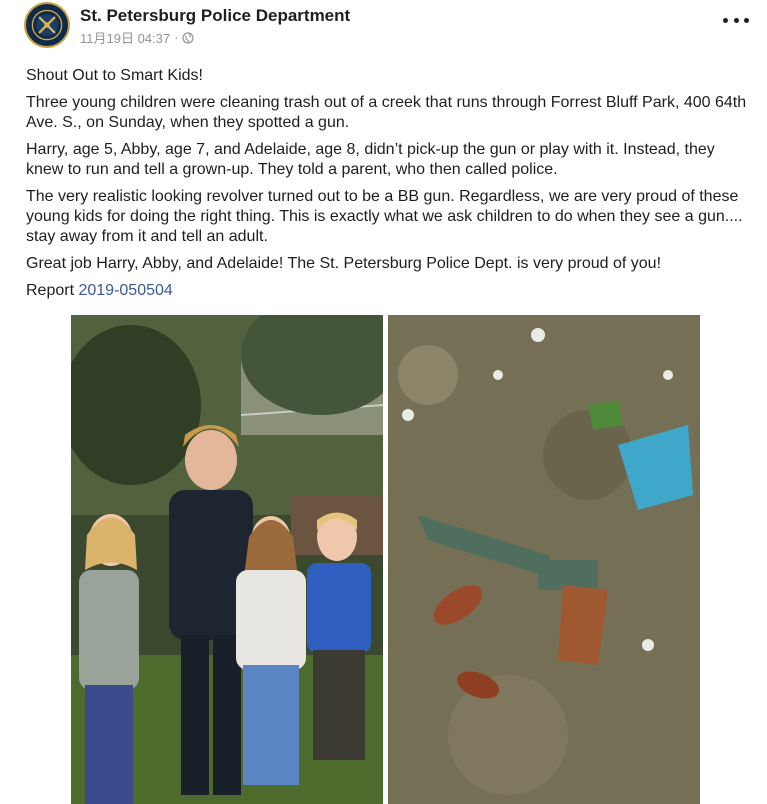 The image size is (767, 804). Describe the element at coordinates (215, 16) in the screenshot. I see `page-name: St. Petersburg Police Department` at that location.